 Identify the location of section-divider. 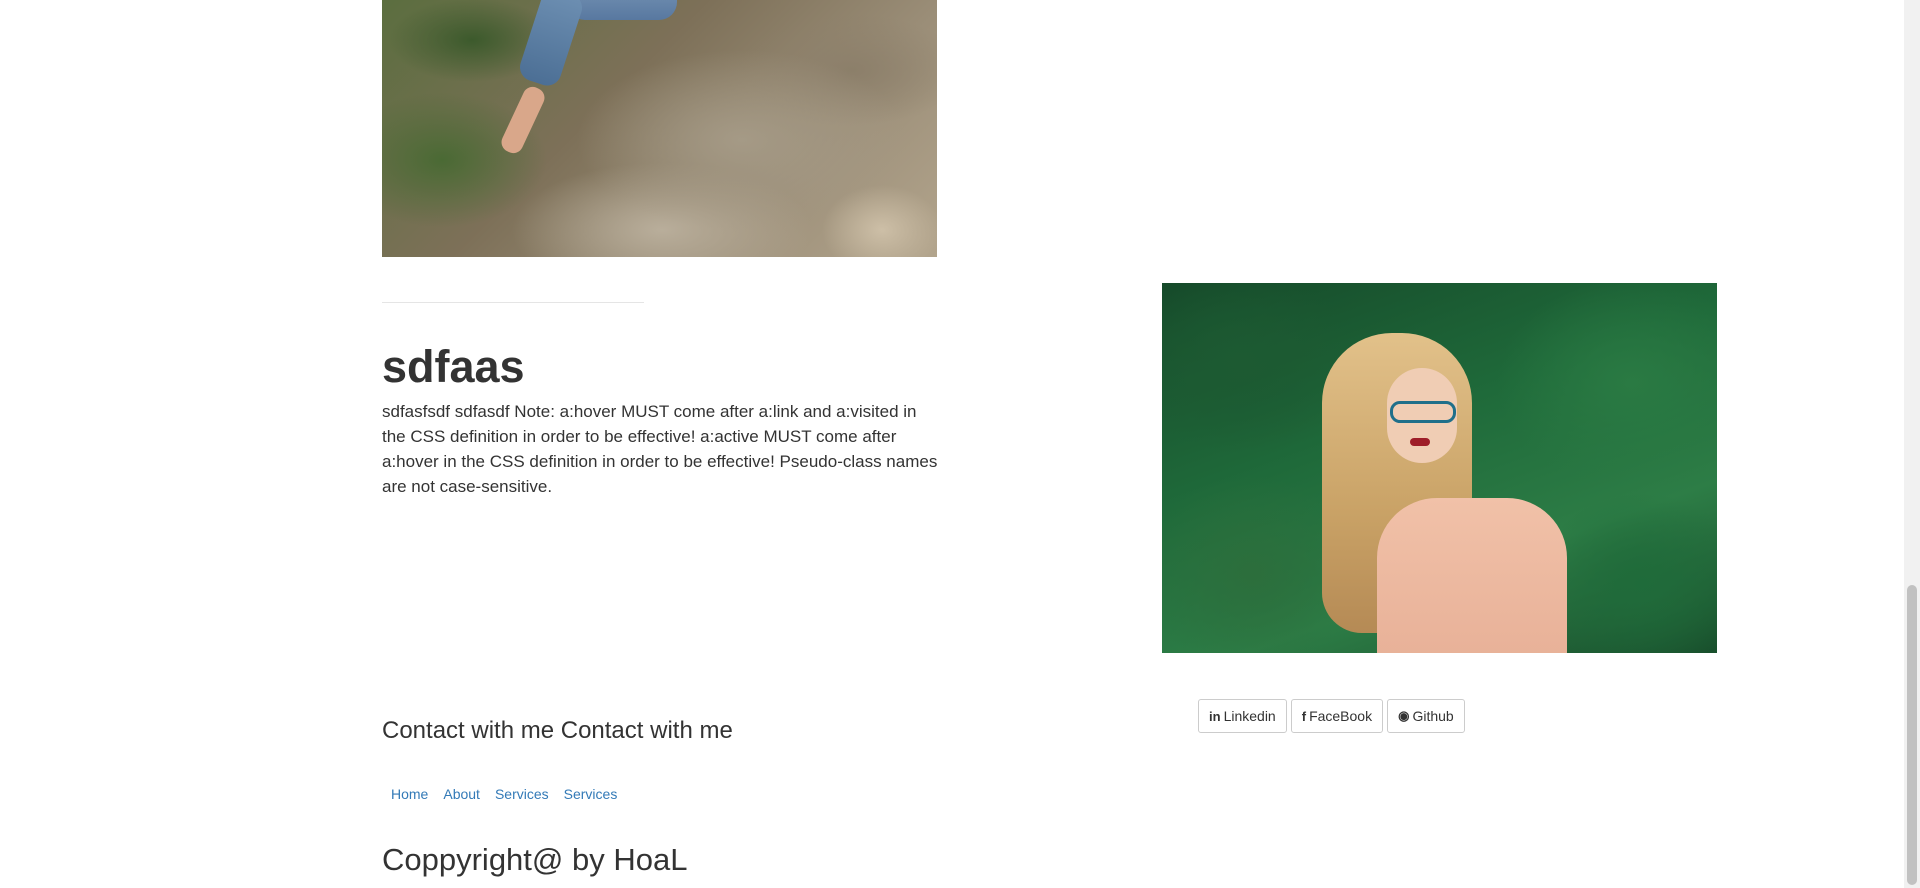
(513, 302).